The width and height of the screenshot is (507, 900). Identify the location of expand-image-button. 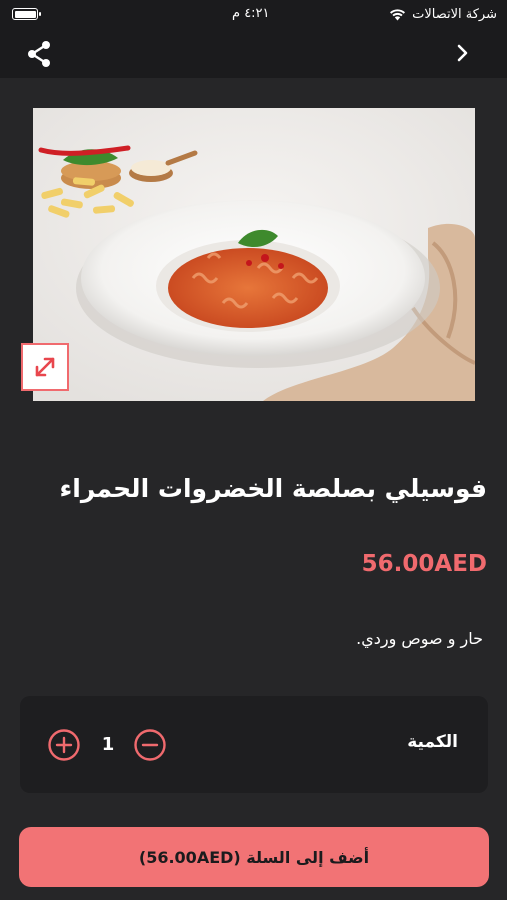
(45, 367).